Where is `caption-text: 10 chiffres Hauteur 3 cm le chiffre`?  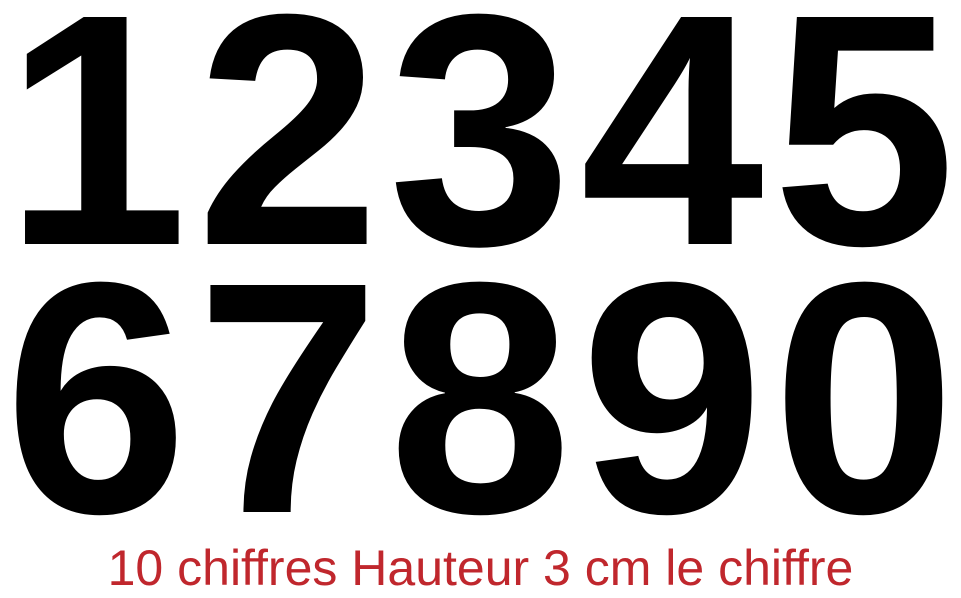
caption-text: 10 chiffres Hauteur 3 cm le chiffre is located at coordinates (480, 568).